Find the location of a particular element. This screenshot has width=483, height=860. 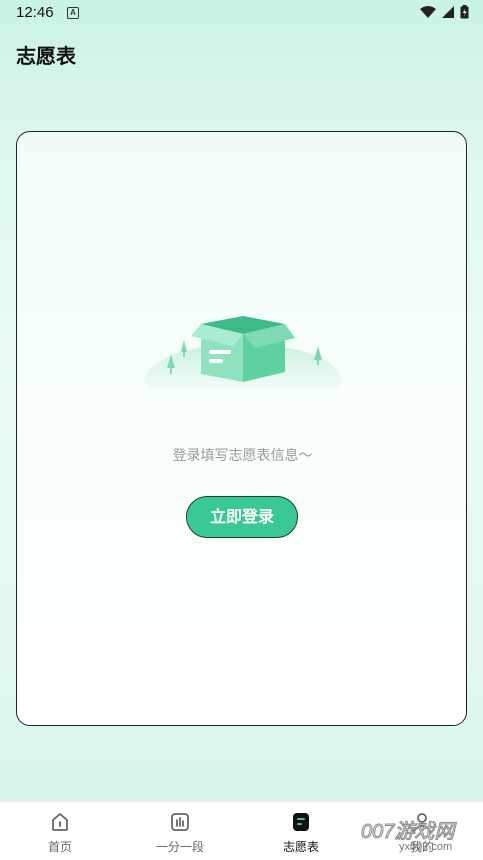

chart-icon is located at coordinates (180, 822).